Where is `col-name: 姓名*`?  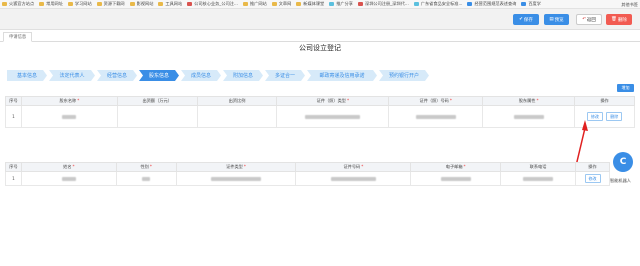 col-name: 姓名* is located at coordinates (68, 167).